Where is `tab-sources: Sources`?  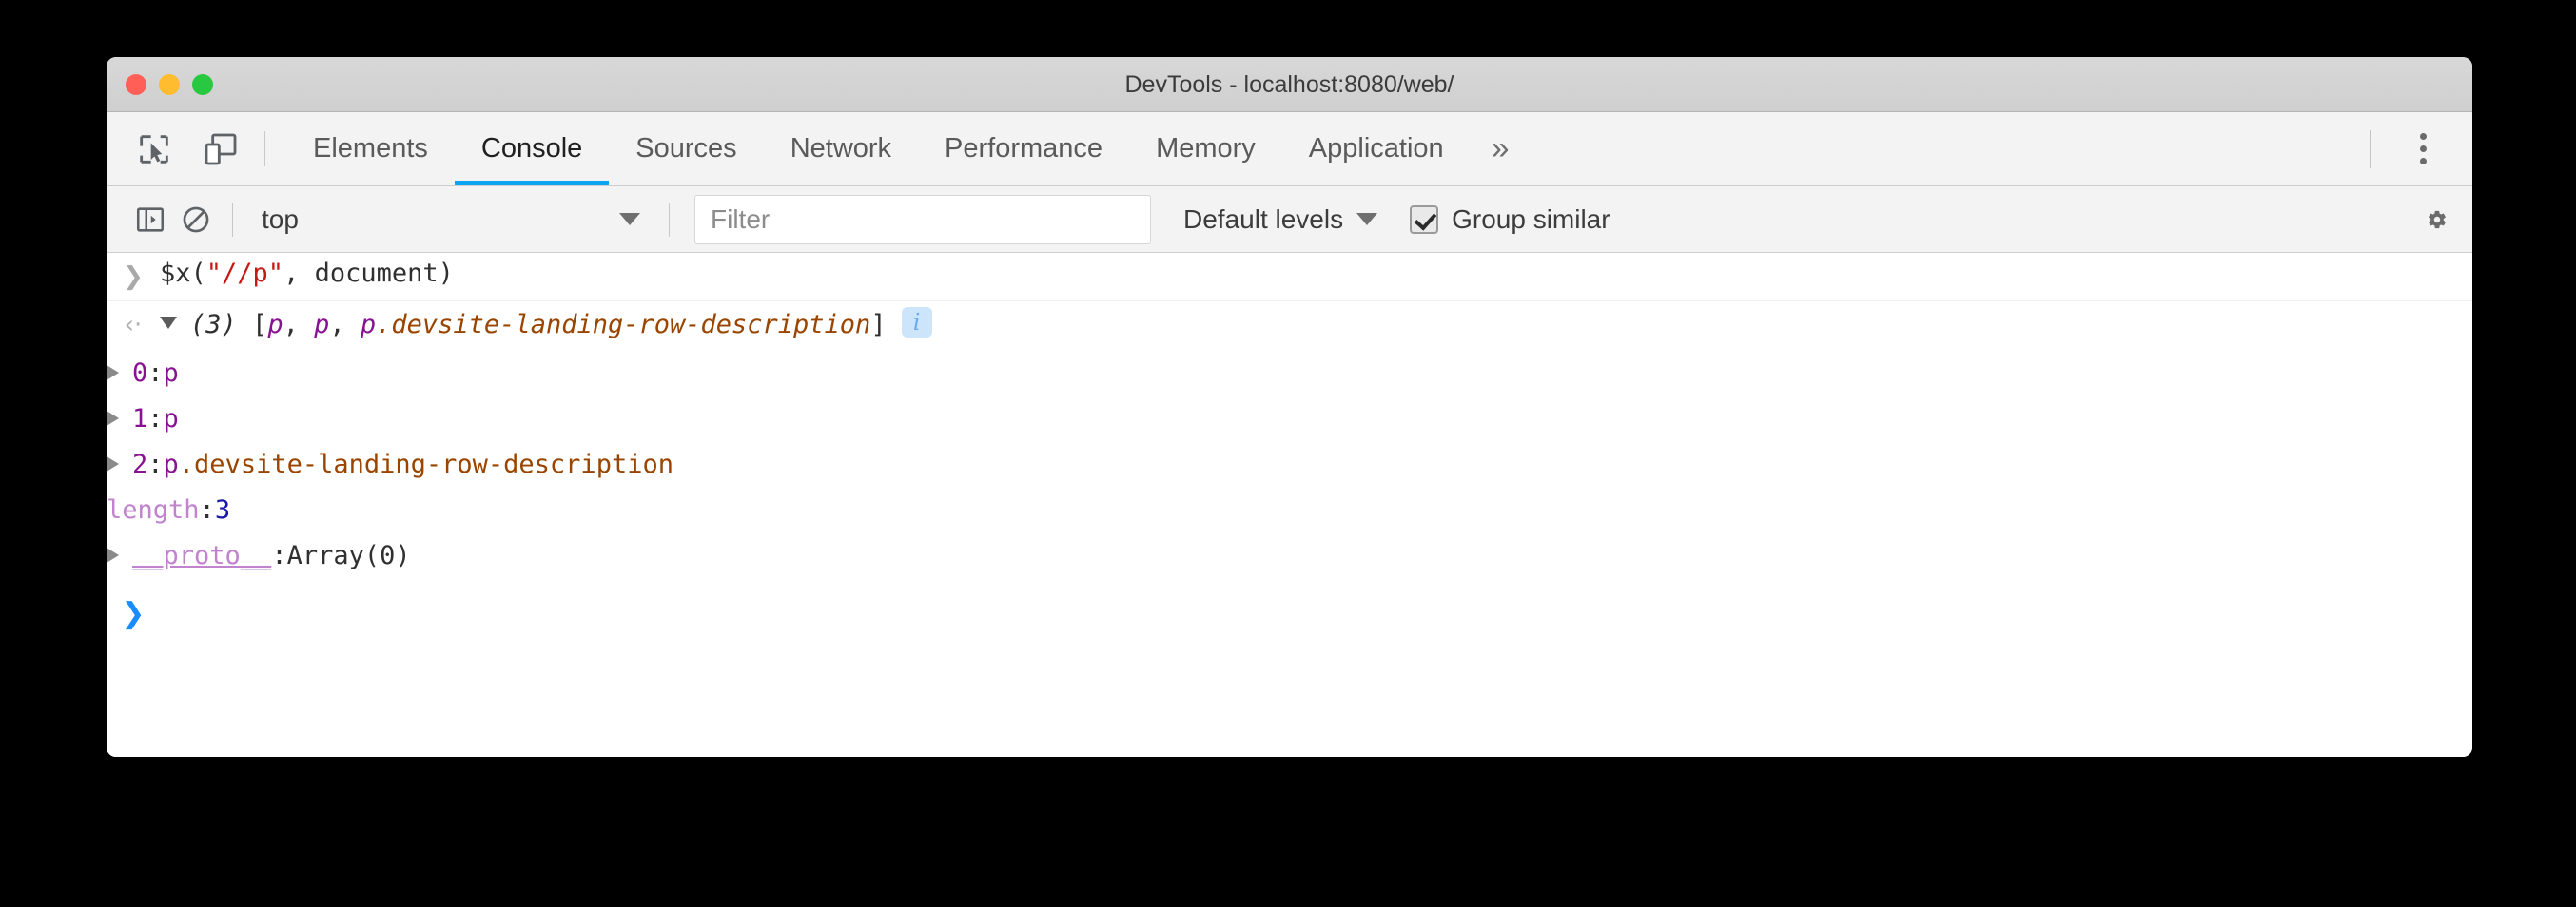
tab-sources: Sources is located at coordinates (686, 148).